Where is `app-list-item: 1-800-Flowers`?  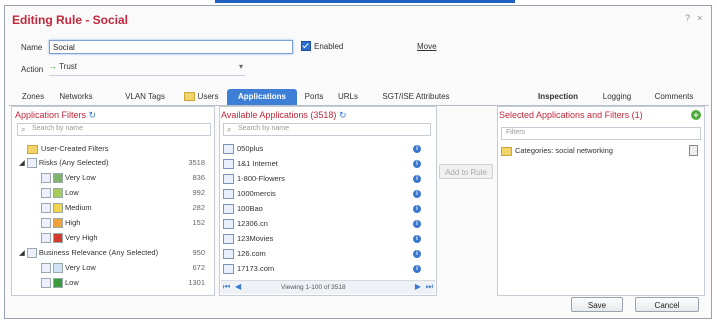
app-list-item: 1-800-Flowers is located at coordinates (254, 179).